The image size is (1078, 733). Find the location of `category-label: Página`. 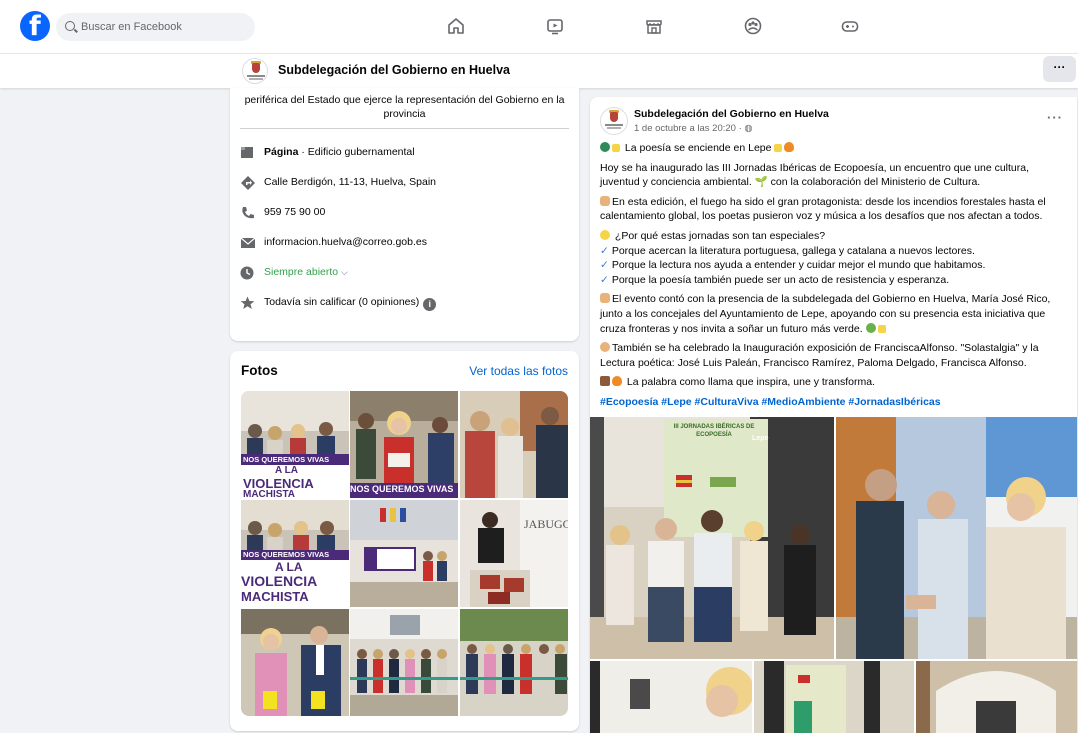

category-label: Página is located at coordinates (281, 152).